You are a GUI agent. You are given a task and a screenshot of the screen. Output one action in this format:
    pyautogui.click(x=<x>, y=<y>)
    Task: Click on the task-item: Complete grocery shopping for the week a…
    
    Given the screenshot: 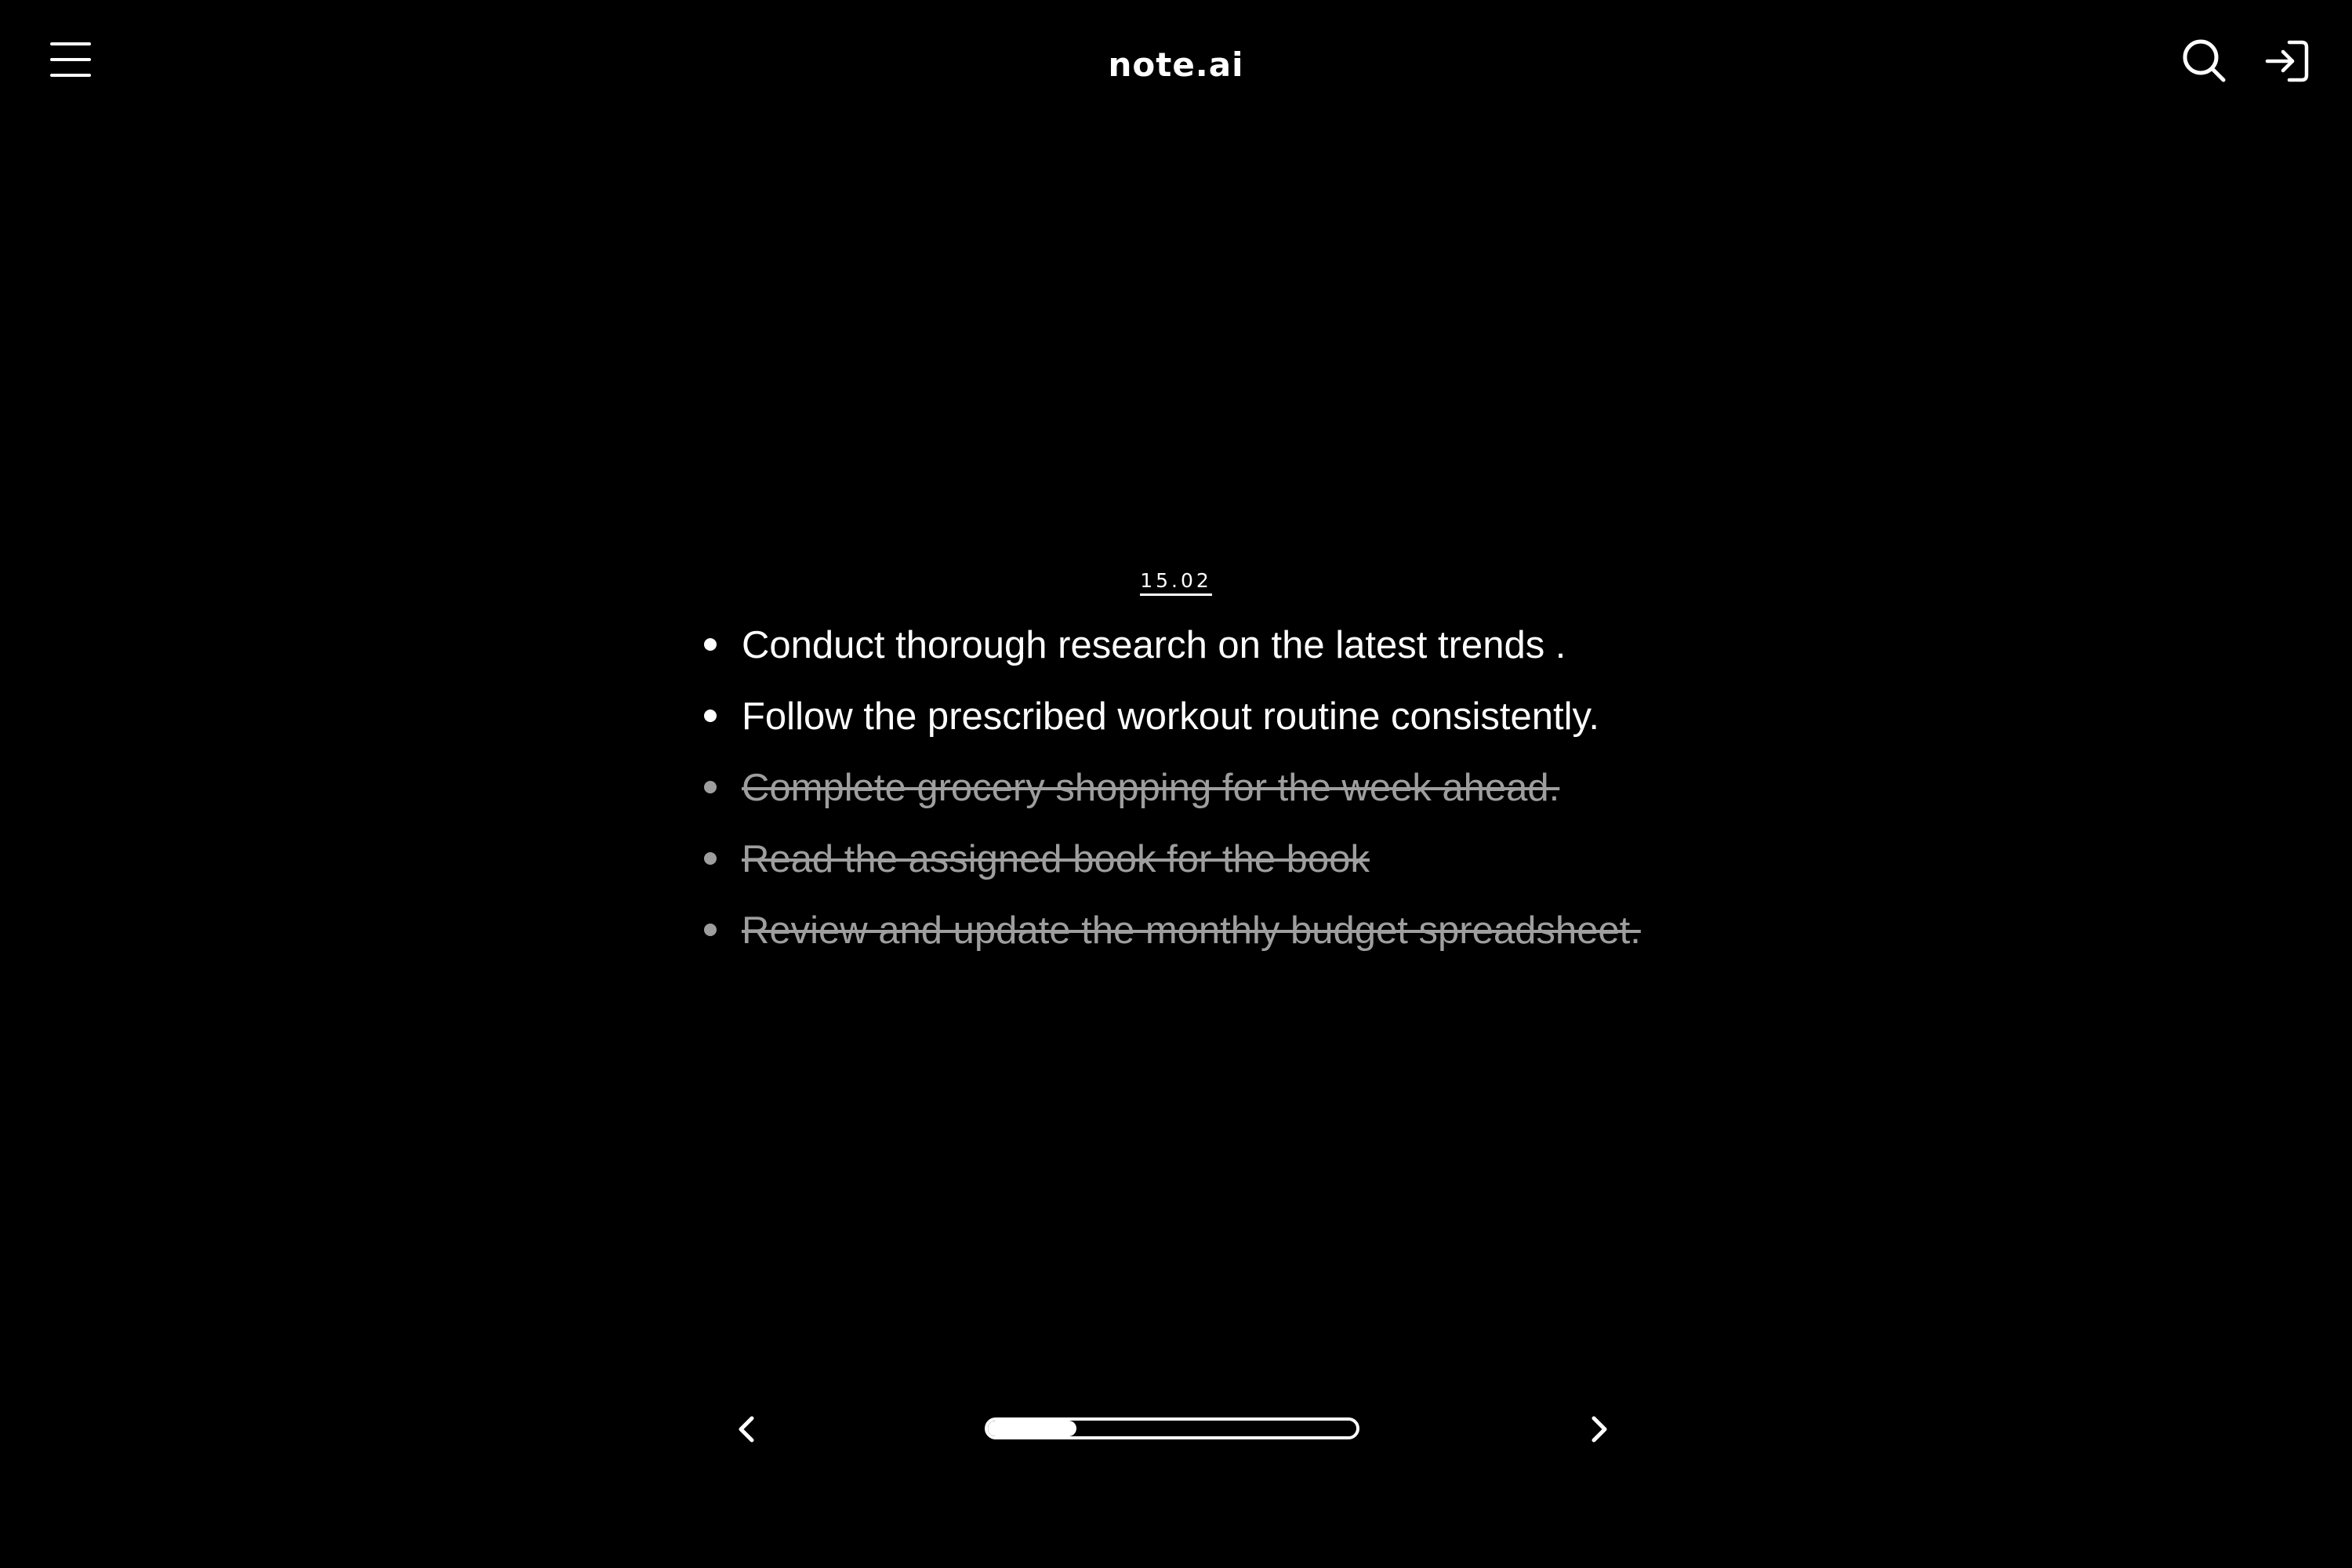 What is the action you would take?
    pyautogui.click(x=1171, y=796)
    